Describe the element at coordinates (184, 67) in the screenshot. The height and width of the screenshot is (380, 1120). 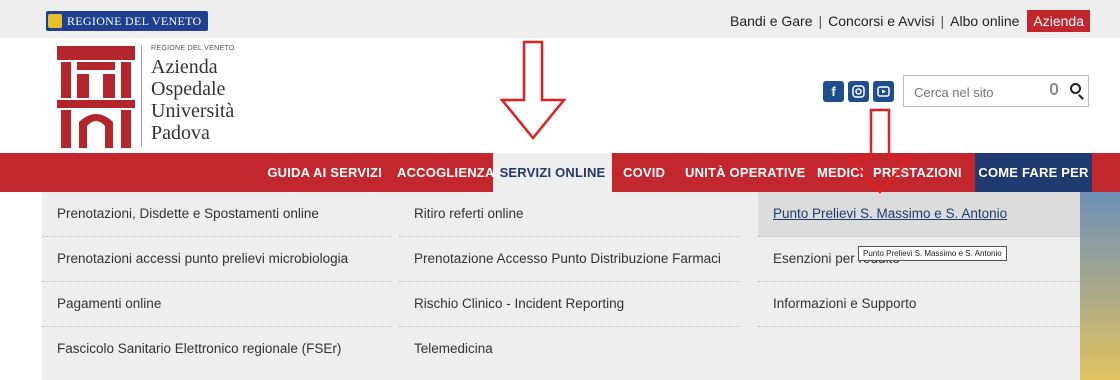
I see `hospital-name-line: Azienda` at that location.